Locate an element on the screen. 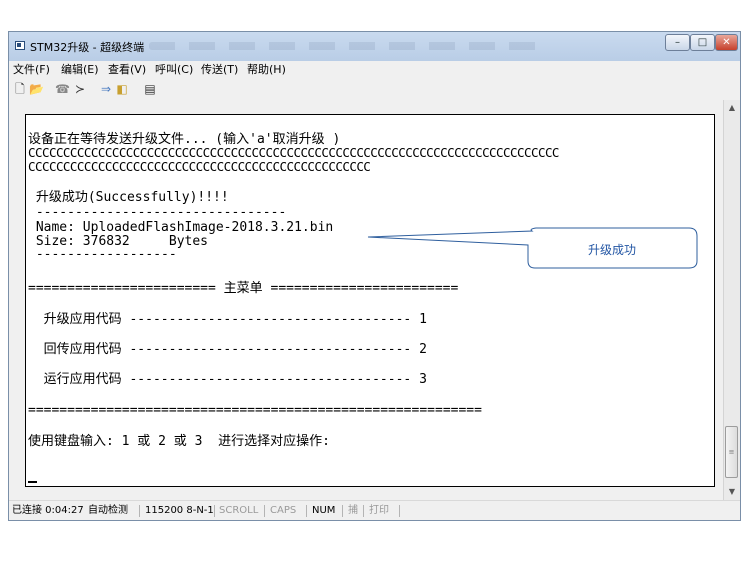  annotation-overlay is located at coordinates (532, 248).